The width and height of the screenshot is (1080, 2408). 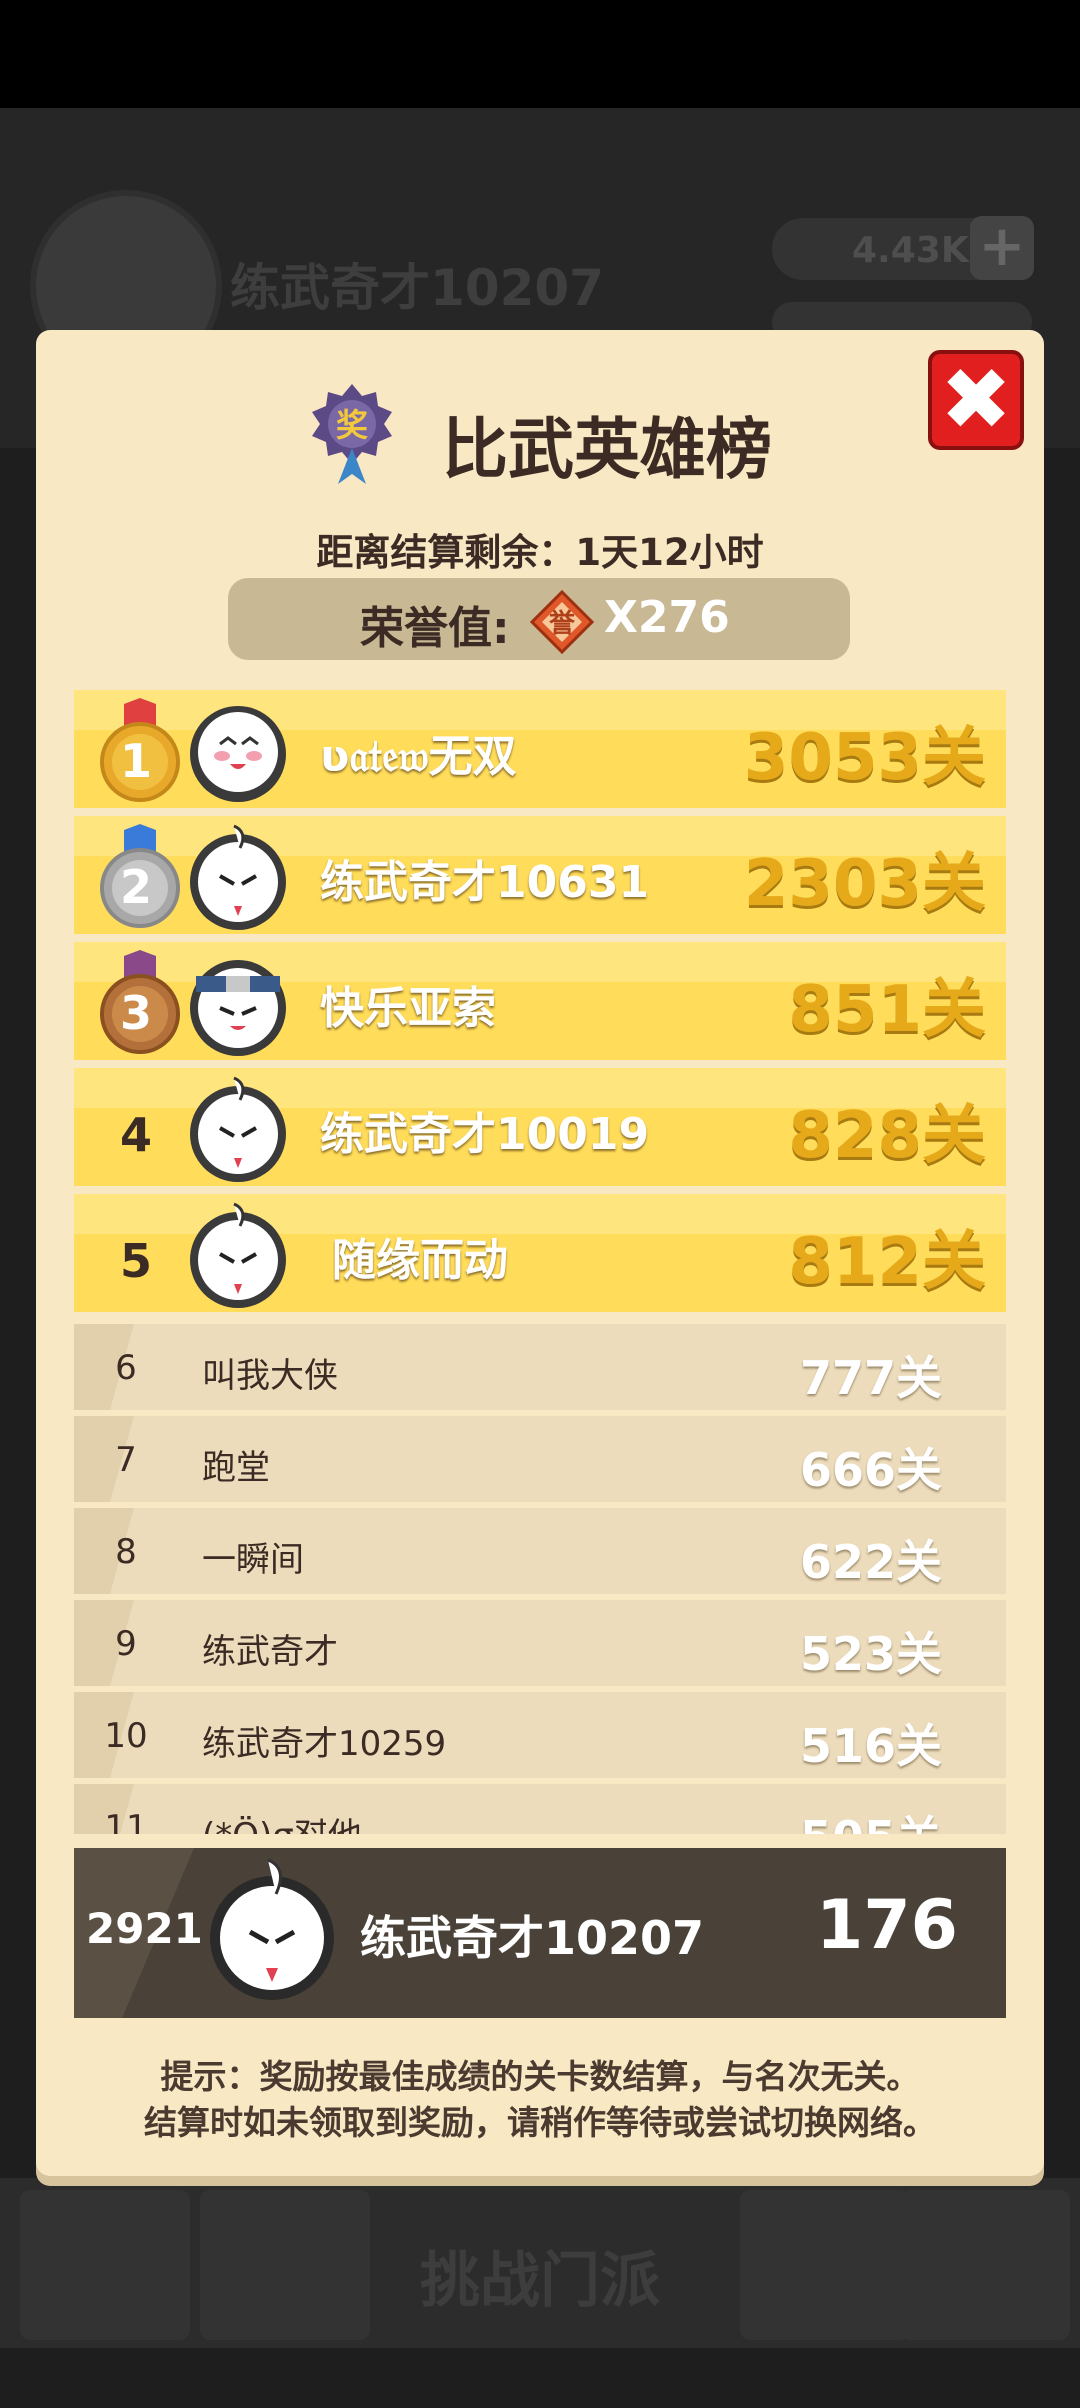 I want to click on leaderboard-row-8: 8 一瞬间 622关, so click(x=540, y=1551).